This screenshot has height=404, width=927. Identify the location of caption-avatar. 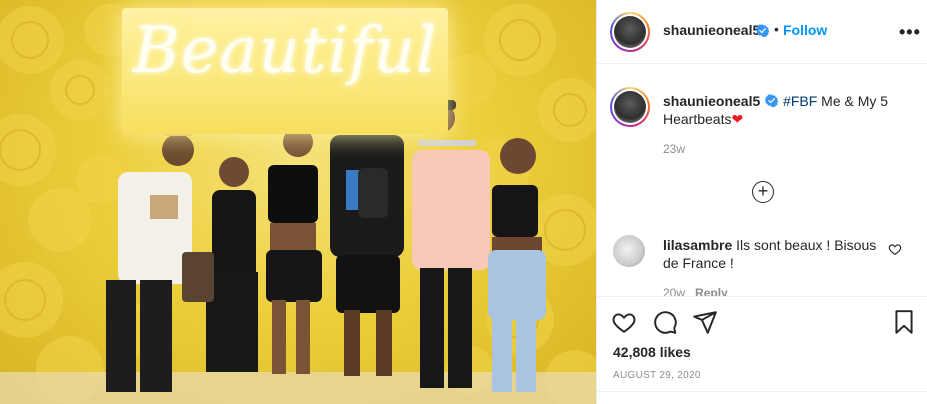
(630, 107).